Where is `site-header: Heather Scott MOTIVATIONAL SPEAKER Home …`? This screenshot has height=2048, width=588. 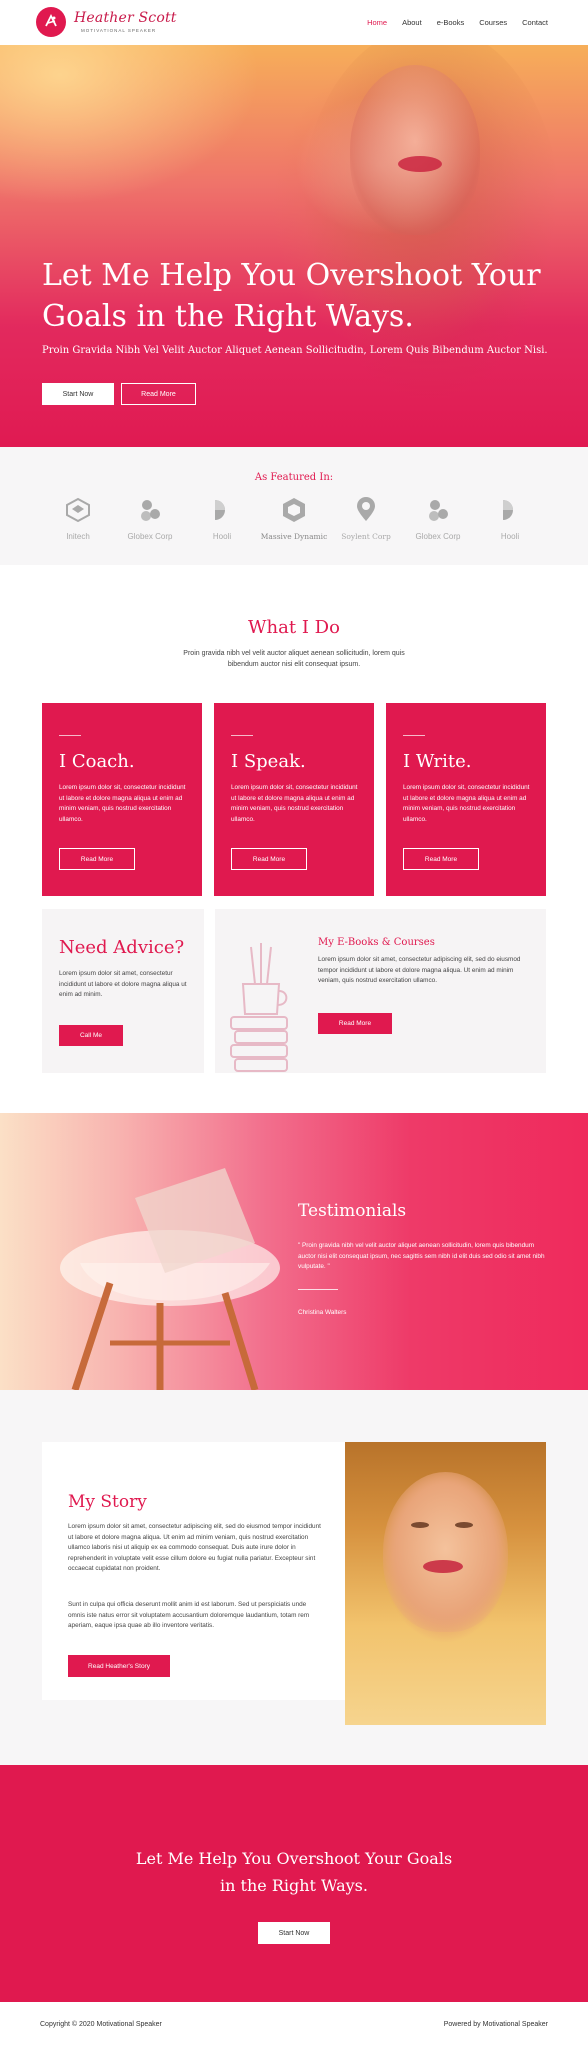
site-header: Heather Scott MOTIVATIONAL SPEAKER Home … is located at coordinates (294, 22).